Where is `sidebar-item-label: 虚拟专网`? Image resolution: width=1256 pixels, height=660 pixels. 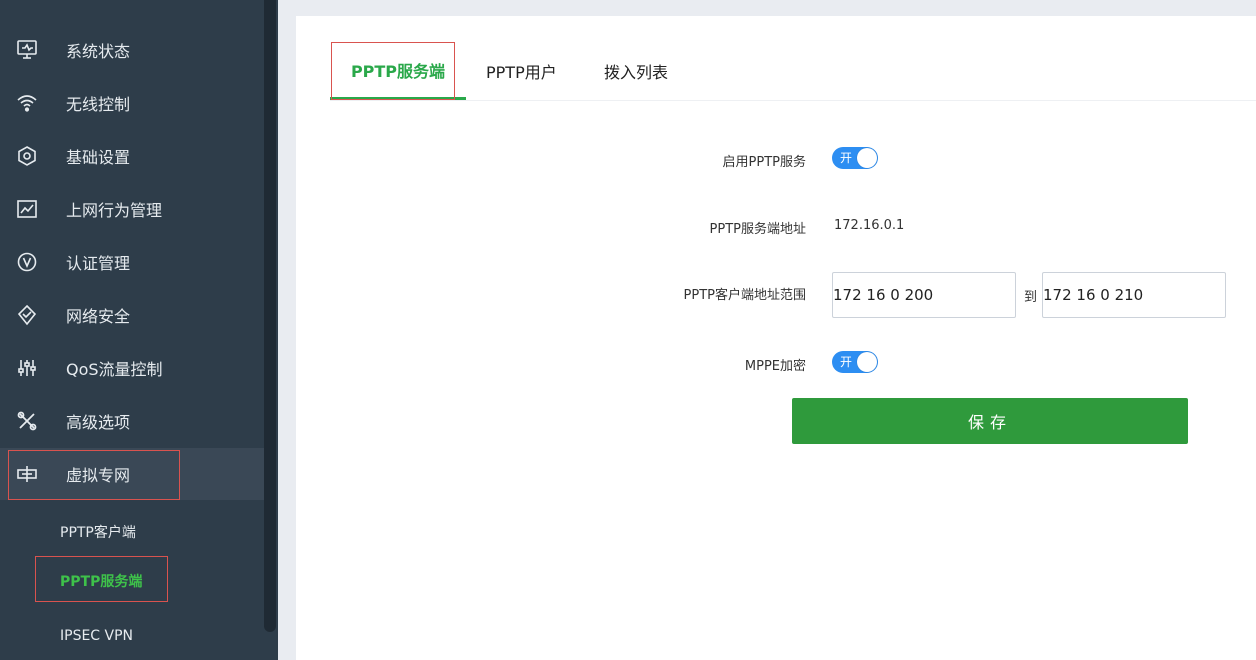
sidebar-item-label: 虚拟专网 is located at coordinates (98, 475).